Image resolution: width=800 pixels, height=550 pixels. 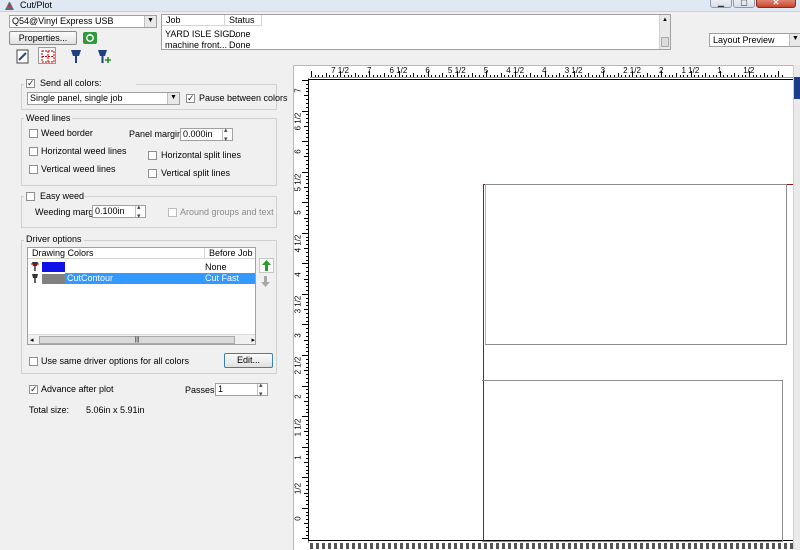 What do you see at coordinates (266, 265) in the screenshot?
I see `move-up-button` at bounding box center [266, 265].